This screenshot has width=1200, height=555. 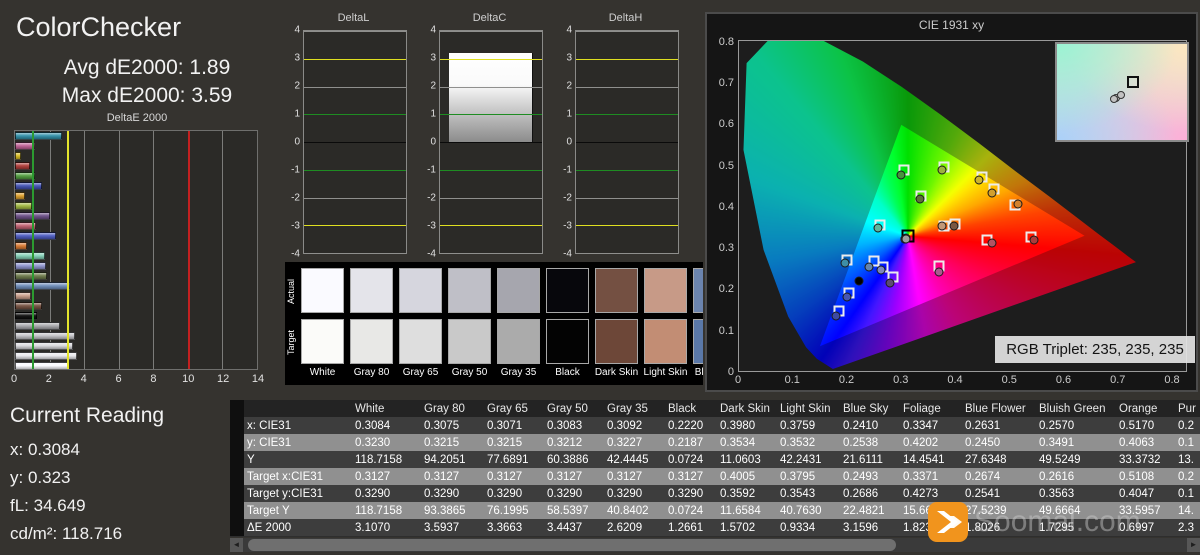 I want to click on table-cell: 0.2, so click(x=1187, y=476).